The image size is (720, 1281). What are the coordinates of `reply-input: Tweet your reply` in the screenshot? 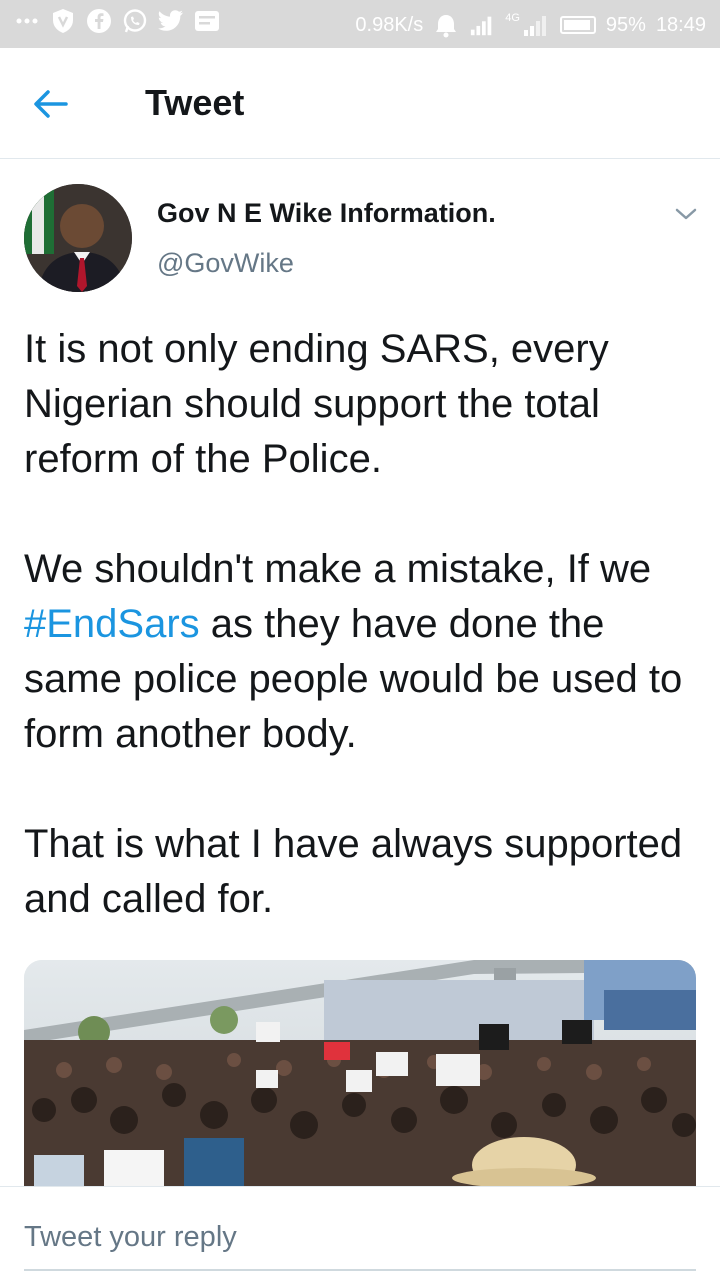 It's located at (360, 1244).